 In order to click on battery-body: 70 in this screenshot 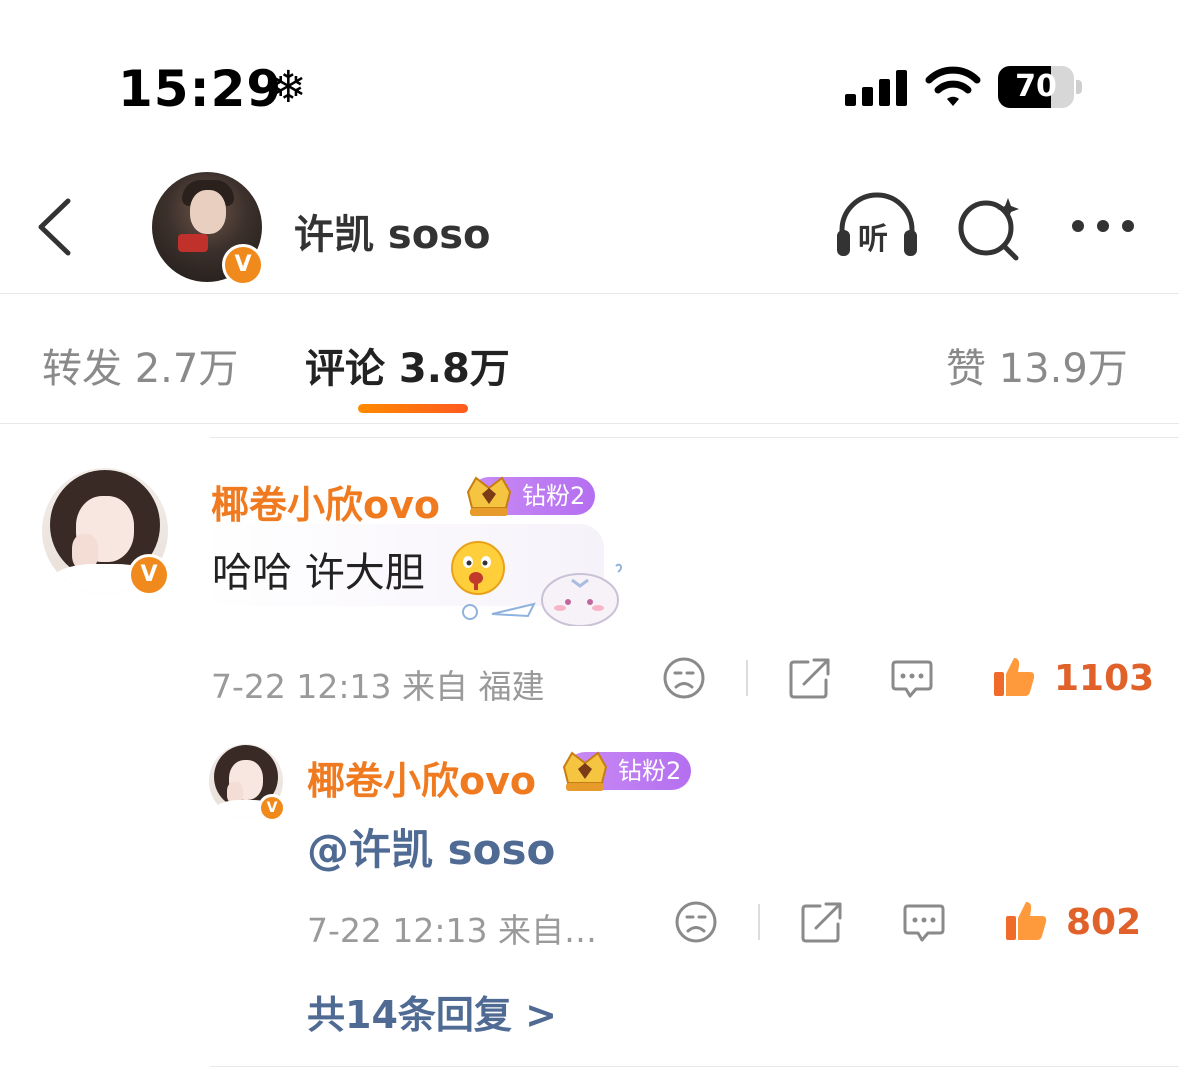, I will do `click(1036, 87)`.